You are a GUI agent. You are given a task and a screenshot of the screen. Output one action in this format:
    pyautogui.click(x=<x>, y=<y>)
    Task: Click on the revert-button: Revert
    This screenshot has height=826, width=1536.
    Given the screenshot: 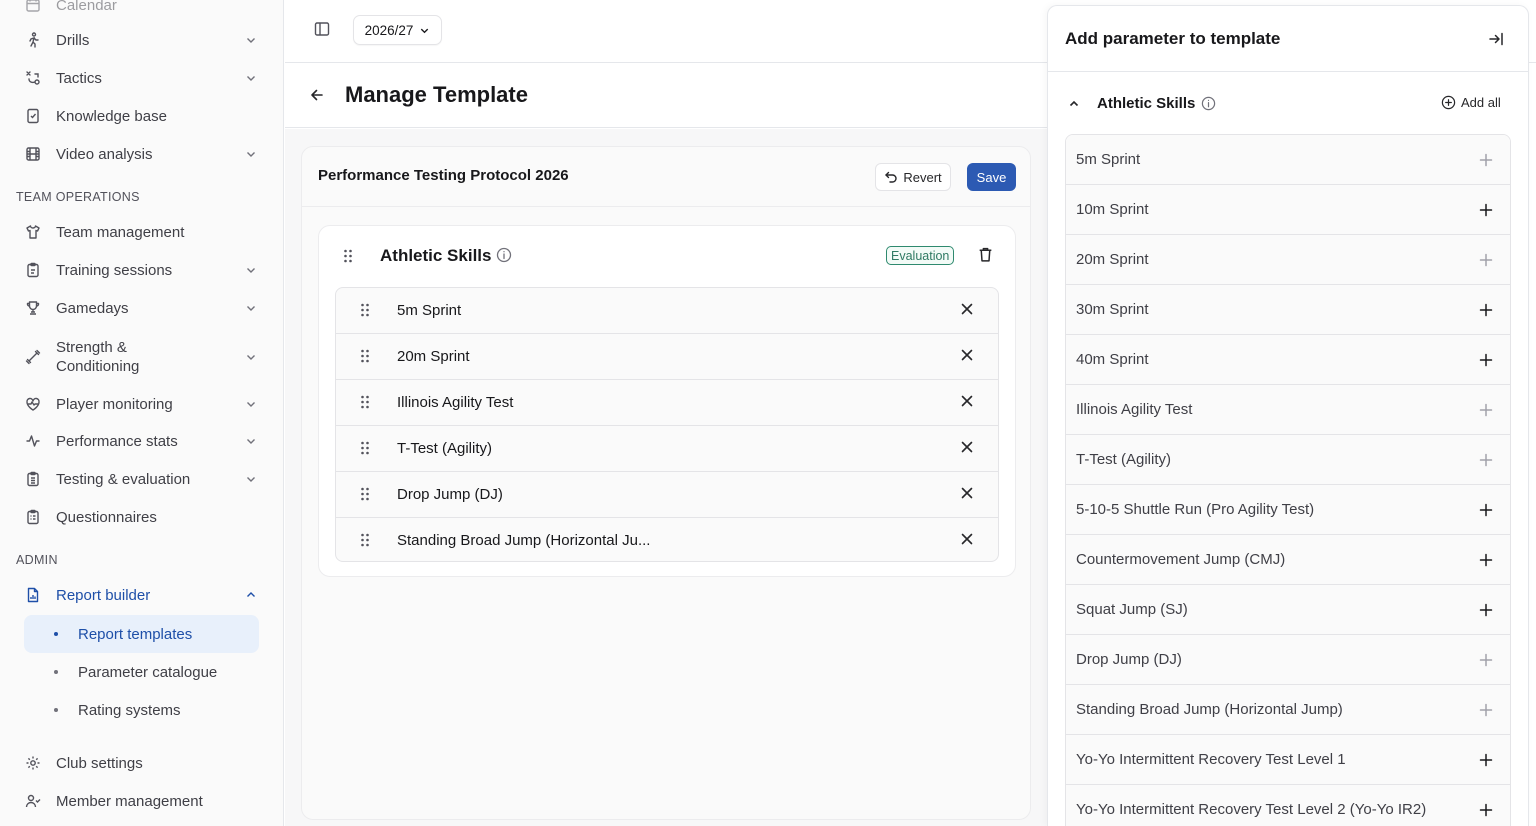 What is the action you would take?
    pyautogui.click(x=913, y=177)
    